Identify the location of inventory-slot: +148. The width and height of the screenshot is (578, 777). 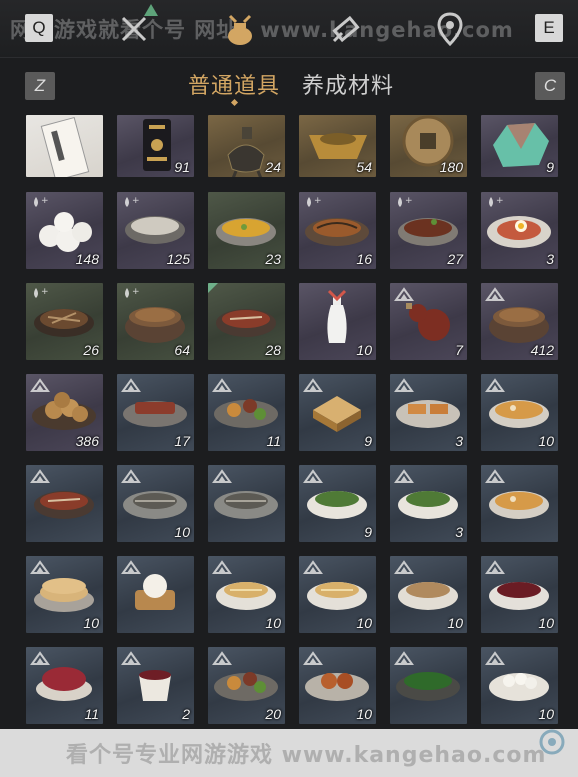
(64, 230).